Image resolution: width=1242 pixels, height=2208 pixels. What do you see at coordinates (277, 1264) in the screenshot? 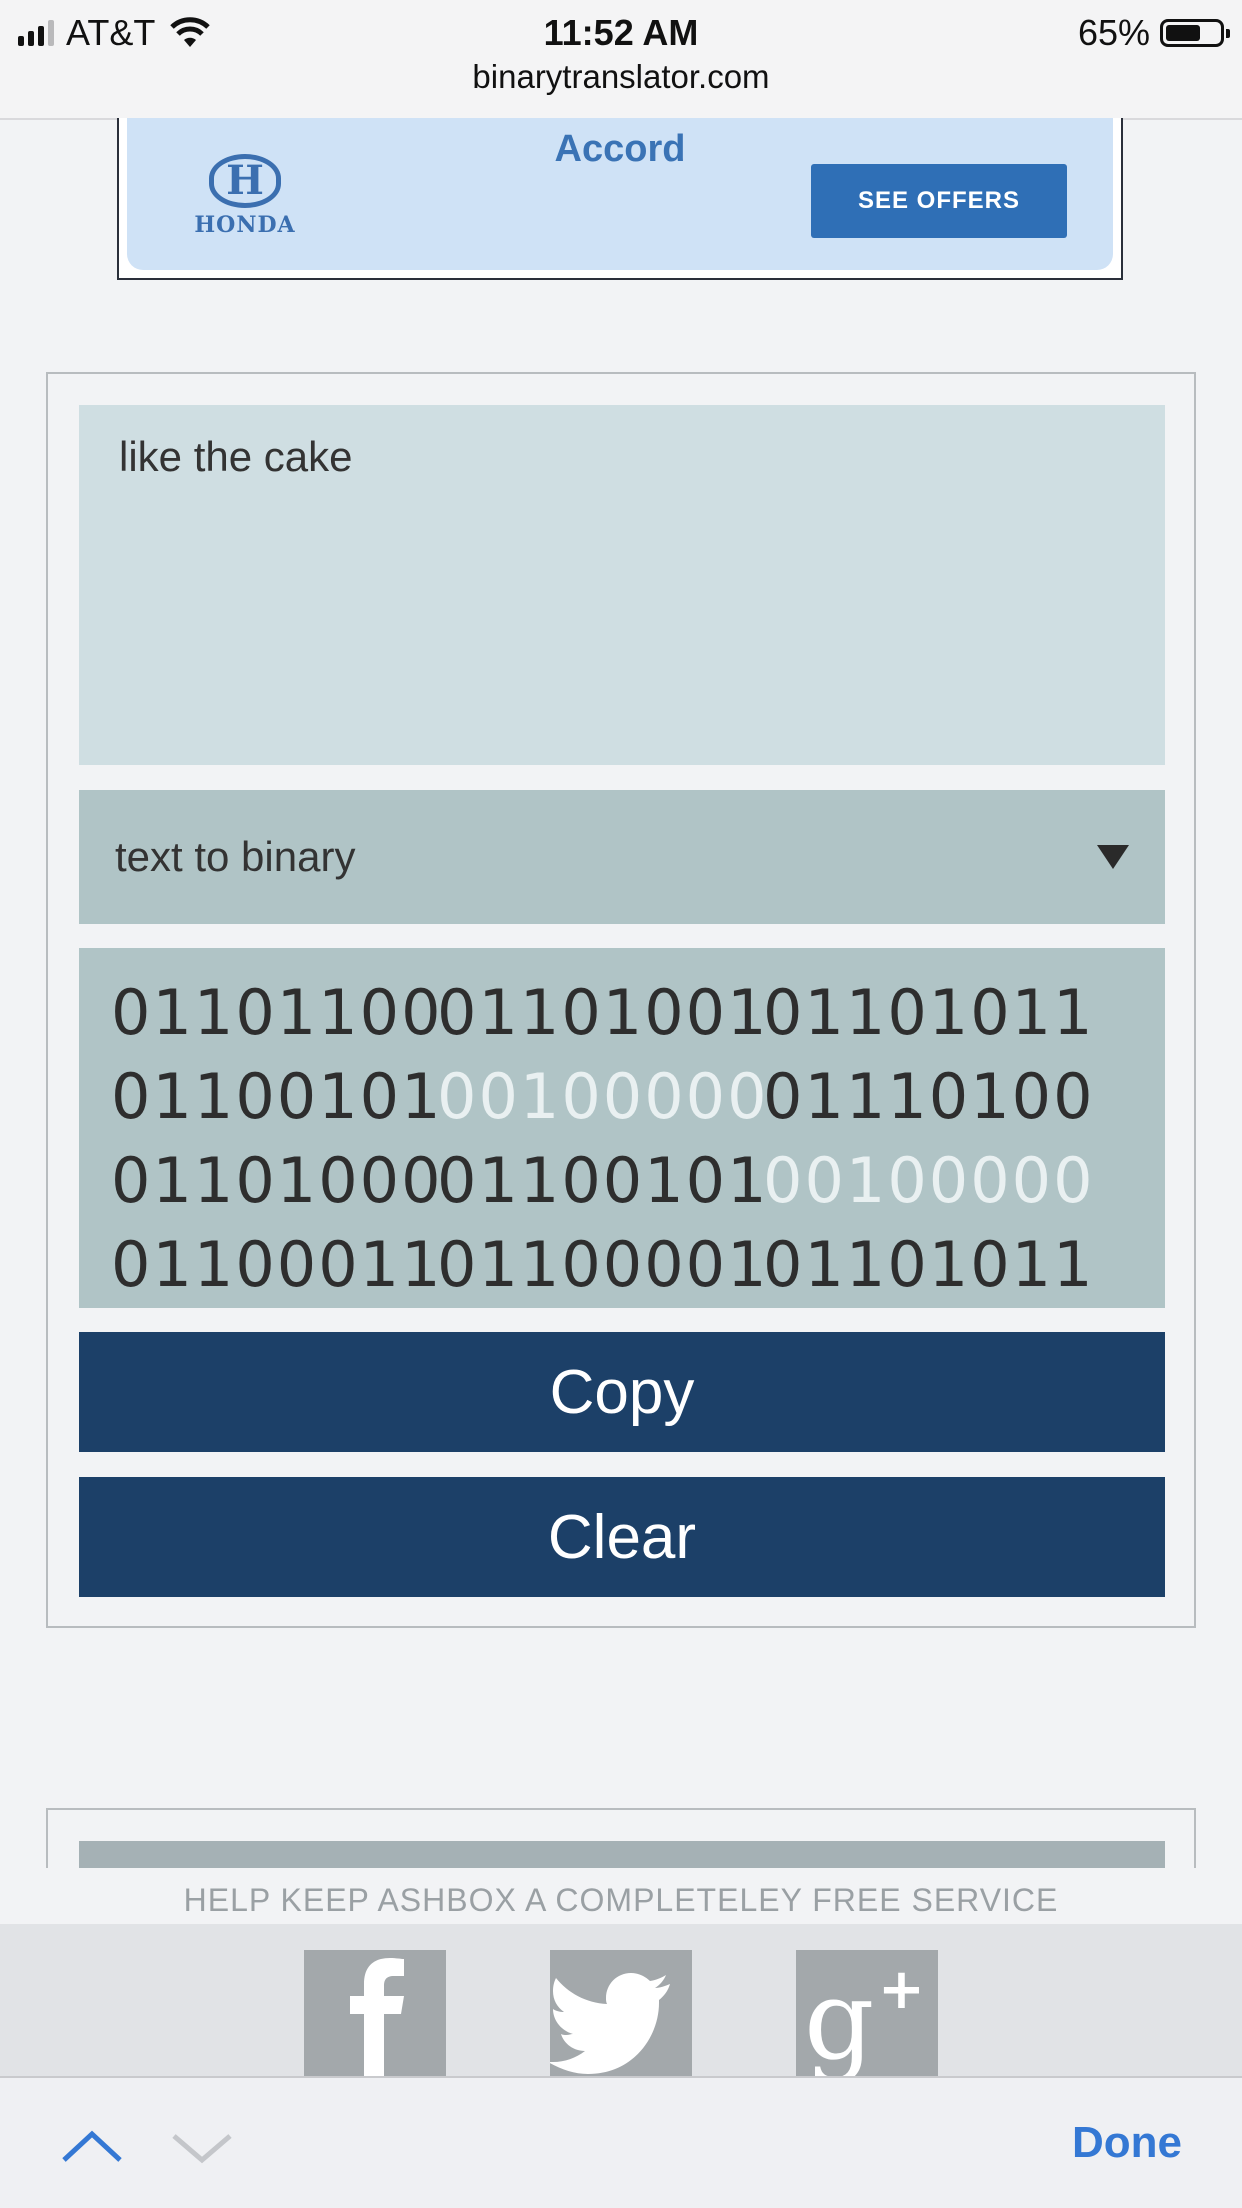
I see `binary-byte: 01100011` at bounding box center [277, 1264].